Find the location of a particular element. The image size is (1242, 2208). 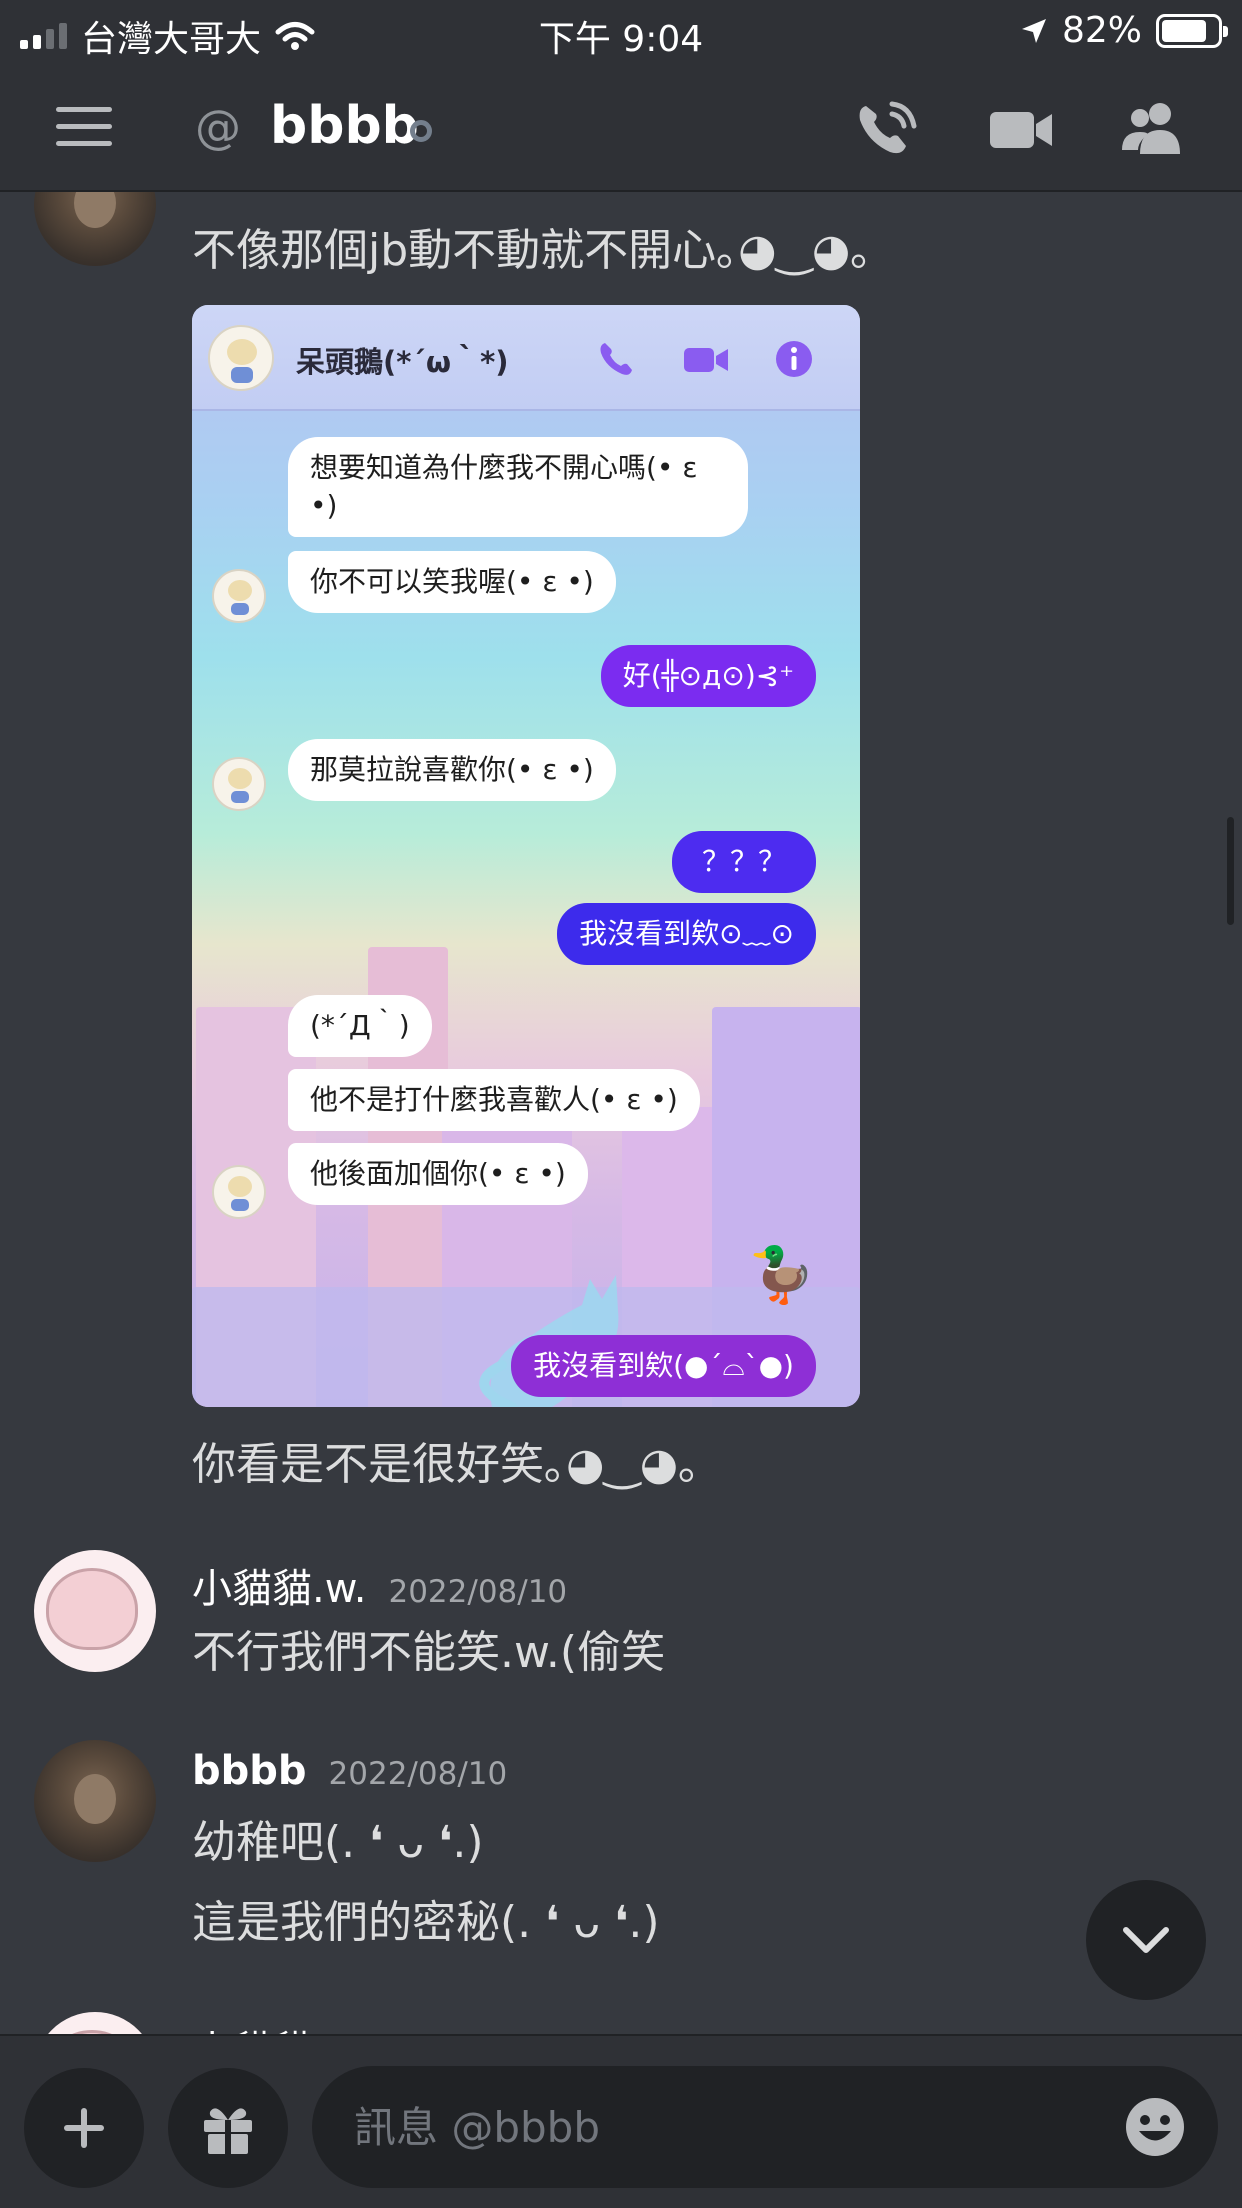

battery-icon is located at coordinates (1192, 30).